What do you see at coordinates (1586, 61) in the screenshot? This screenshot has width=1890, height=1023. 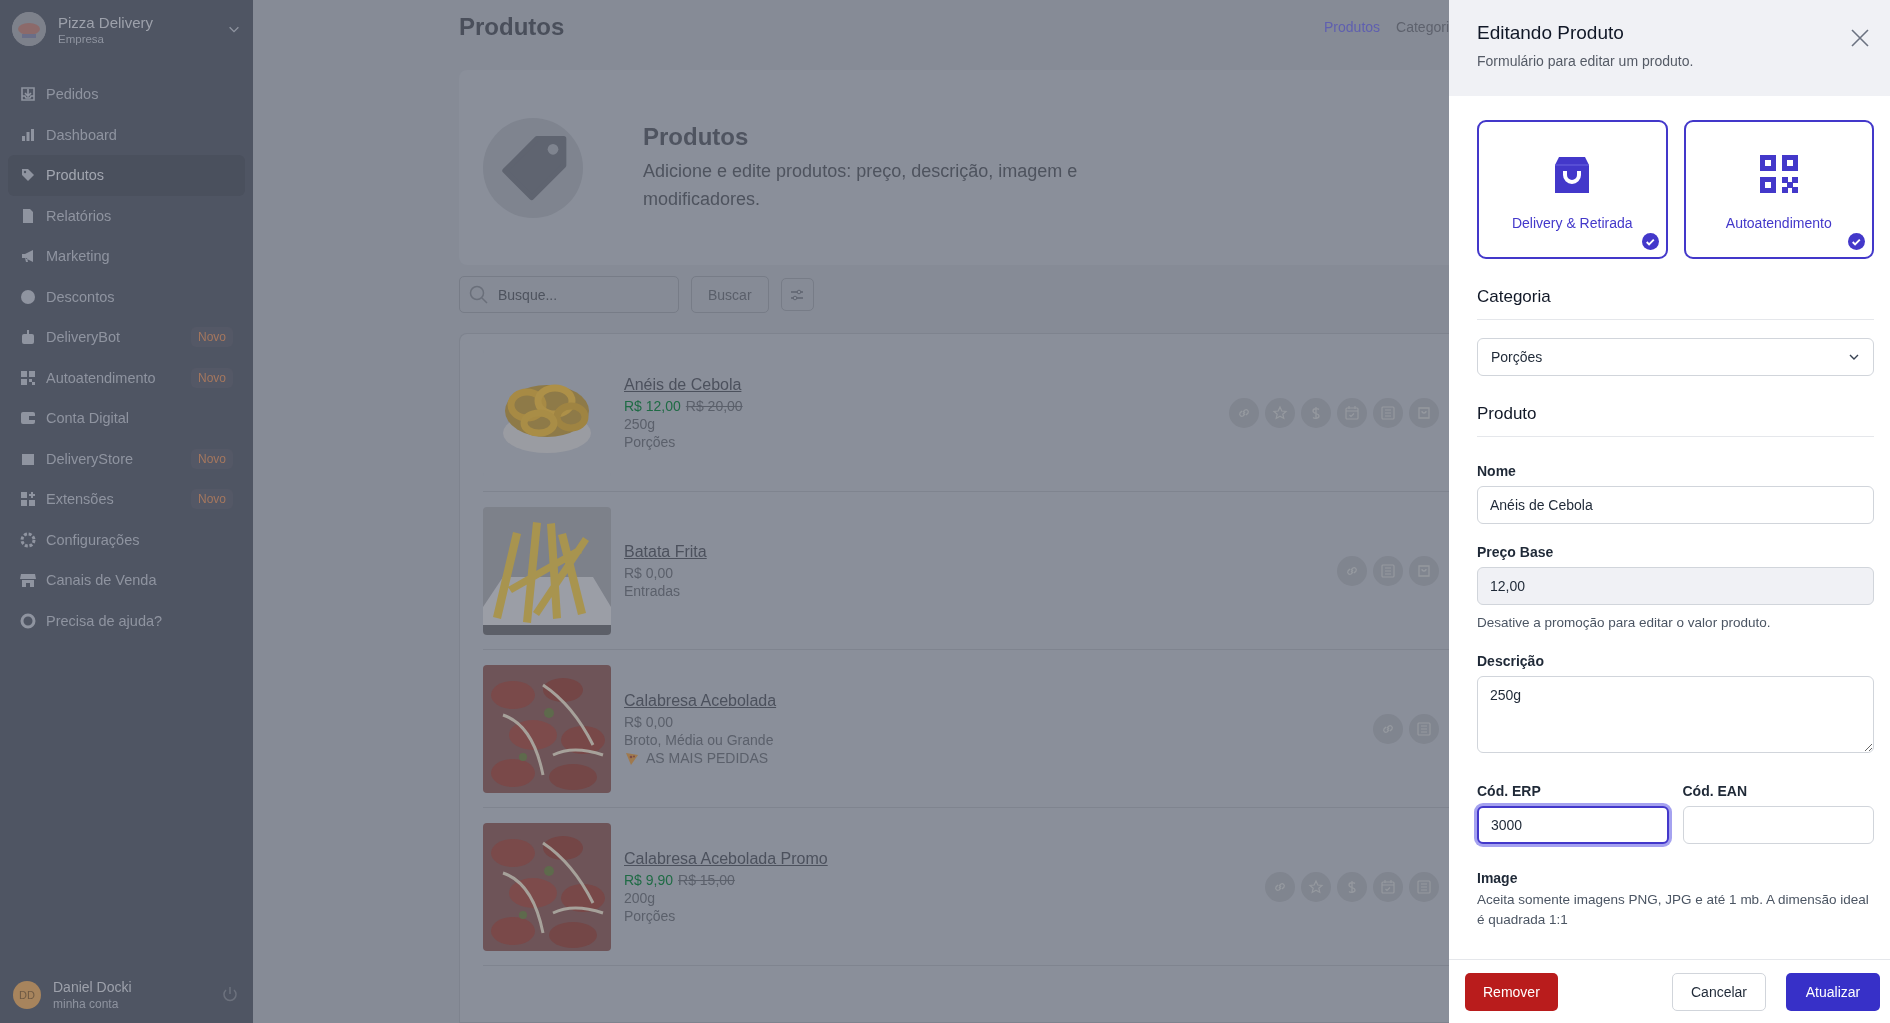 I see `drawer-subtitle: Formulário para editar um produto.` at bounding box center [1586, 61].